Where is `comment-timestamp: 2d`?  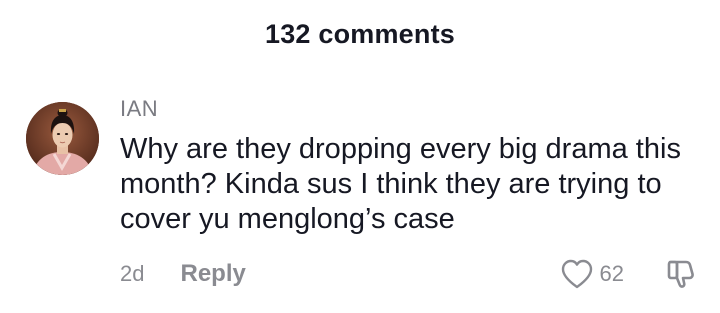 comment-timestamp: 2d is located at coordinates (132, 273).